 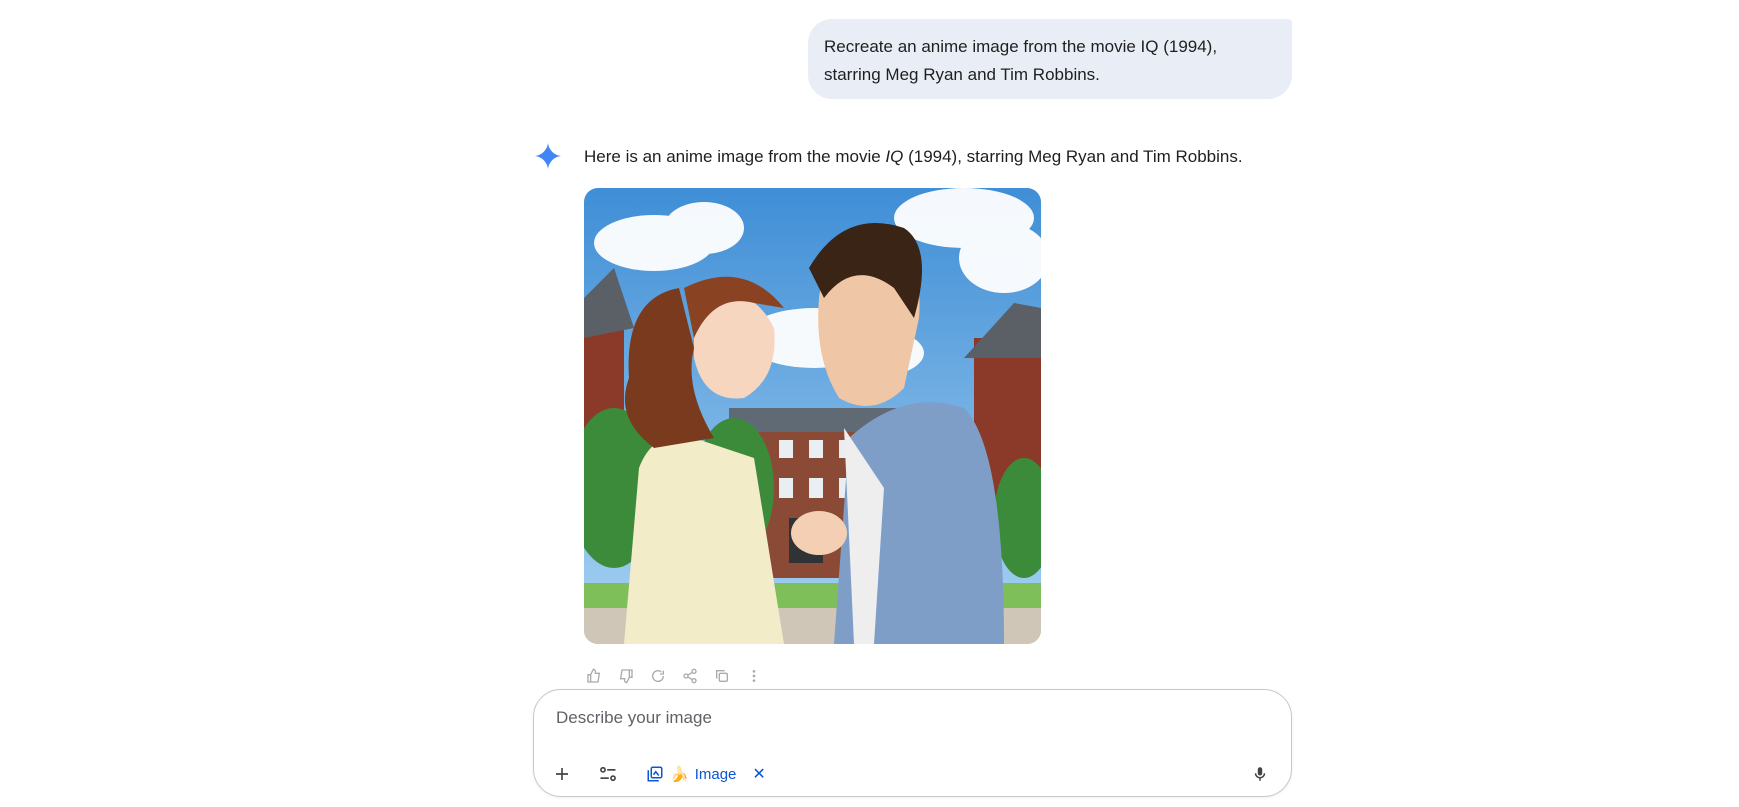 I want to click on image-tool-chip: 🍌 Image ✕, so click(x=706, y=774).